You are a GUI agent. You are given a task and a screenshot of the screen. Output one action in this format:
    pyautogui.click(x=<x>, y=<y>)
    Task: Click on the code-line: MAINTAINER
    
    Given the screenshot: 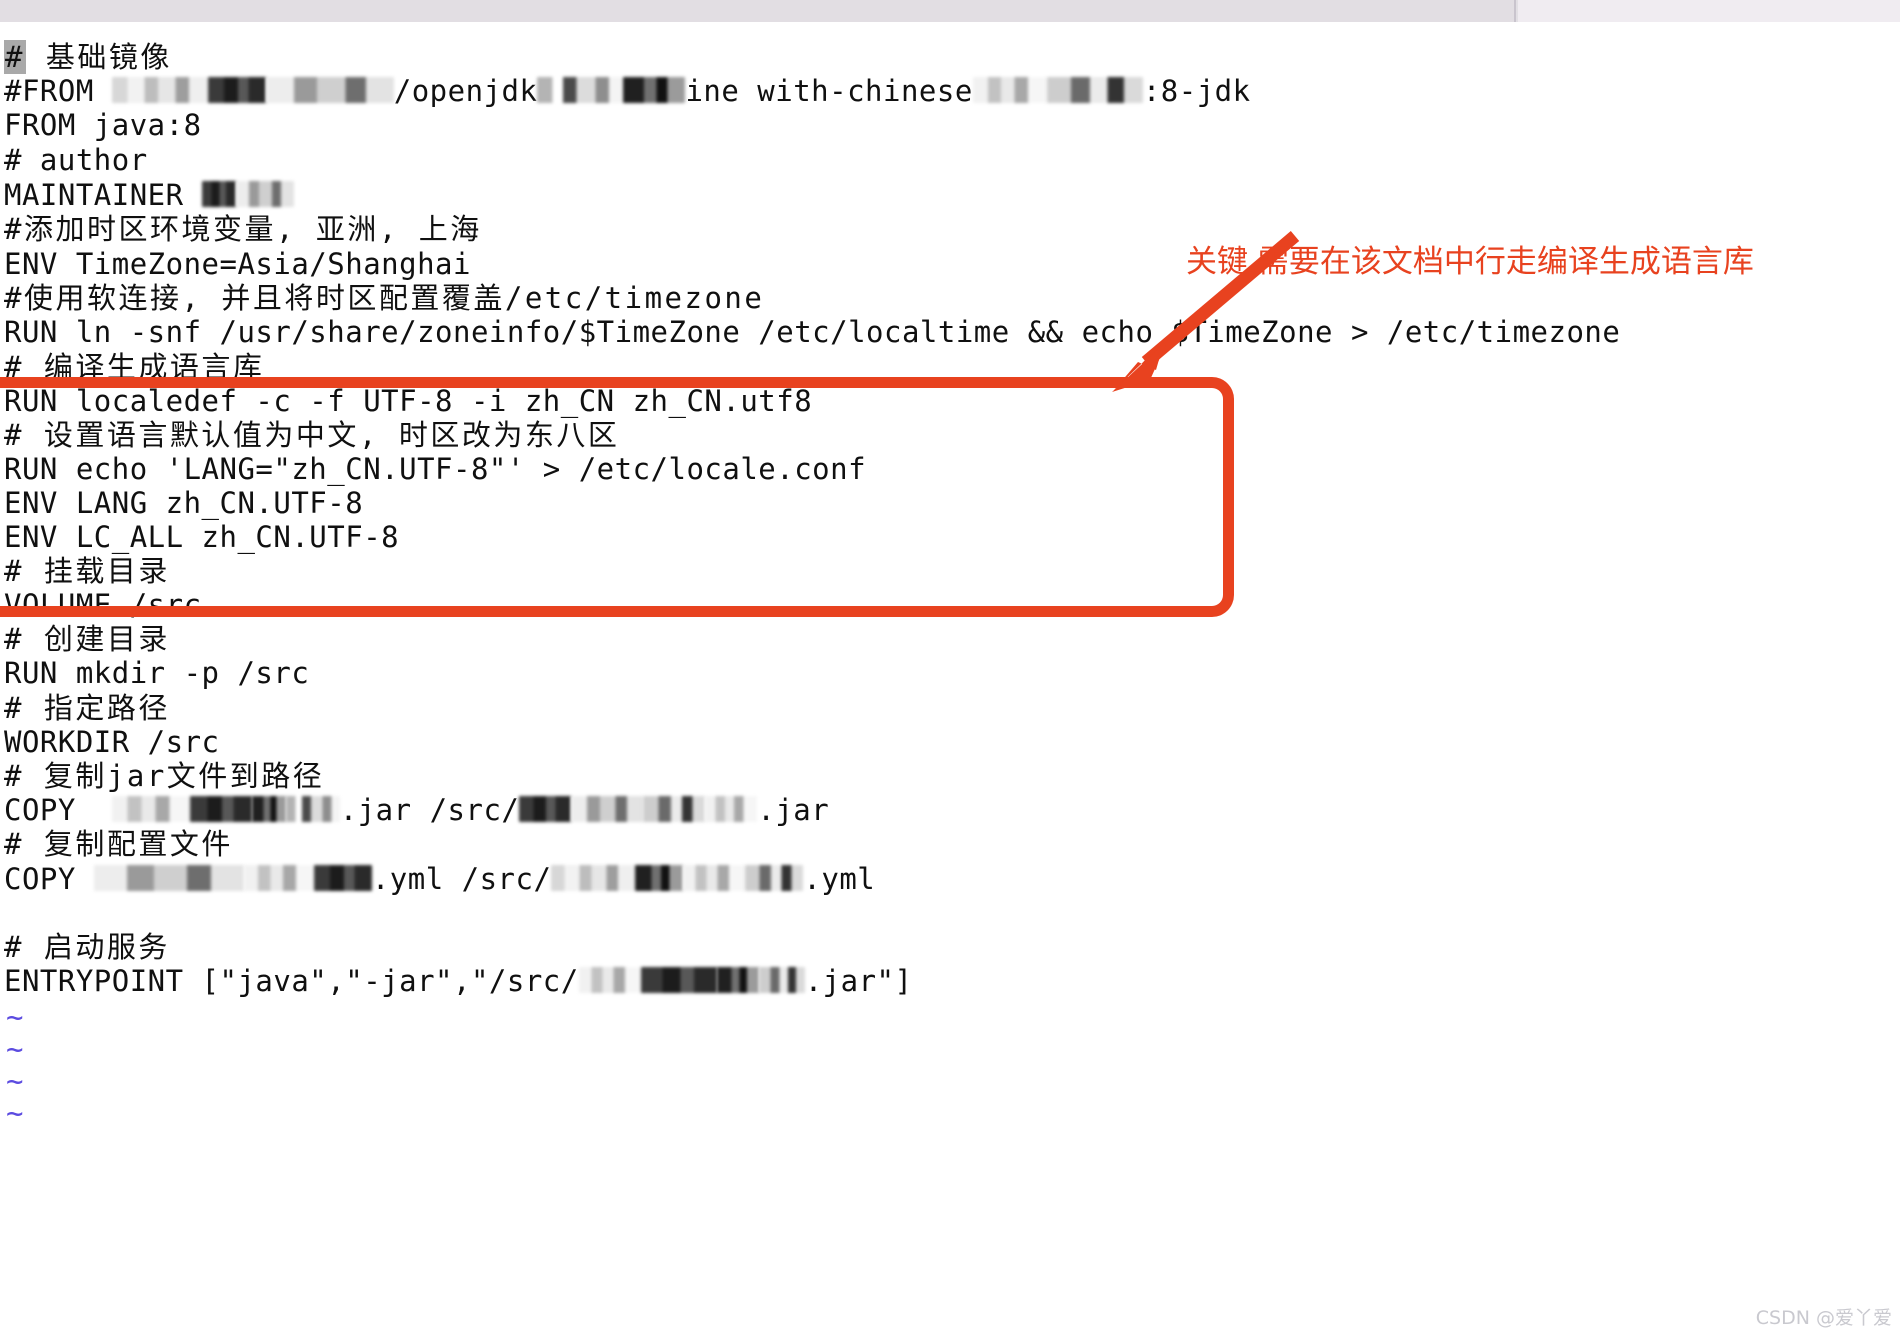 What is the action you would take?
    pyautogui.click(x=149, y=195)
    